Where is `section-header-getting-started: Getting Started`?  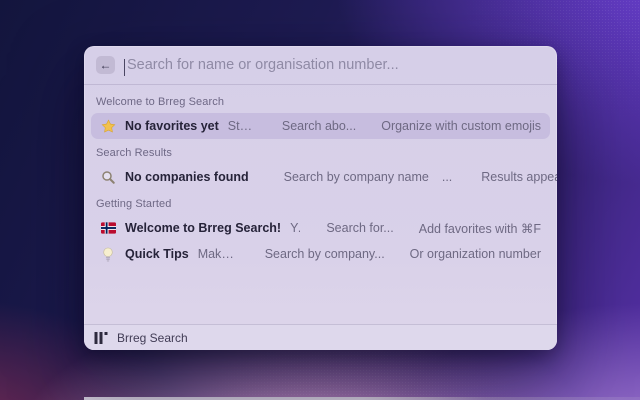
section-header-getting-started: Getting Started is located at coordinates (134, 204).